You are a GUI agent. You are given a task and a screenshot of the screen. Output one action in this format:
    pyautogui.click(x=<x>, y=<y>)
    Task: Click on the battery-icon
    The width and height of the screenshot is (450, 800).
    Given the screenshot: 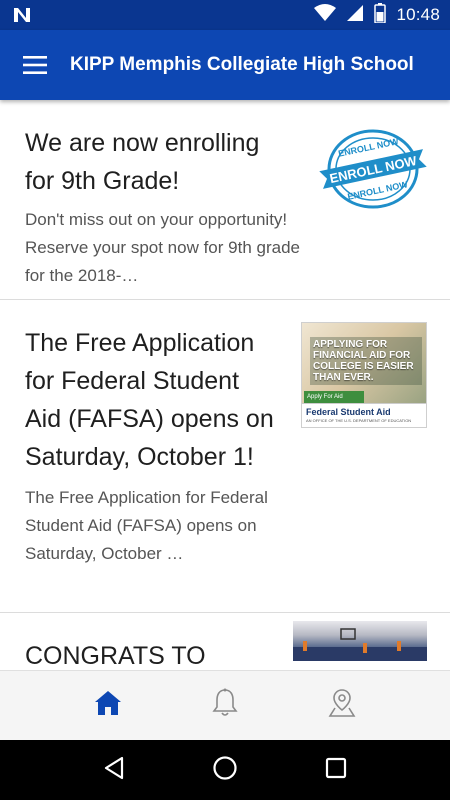 What is the action you would take?
    pyautogui.click(x=380, y=15)
    